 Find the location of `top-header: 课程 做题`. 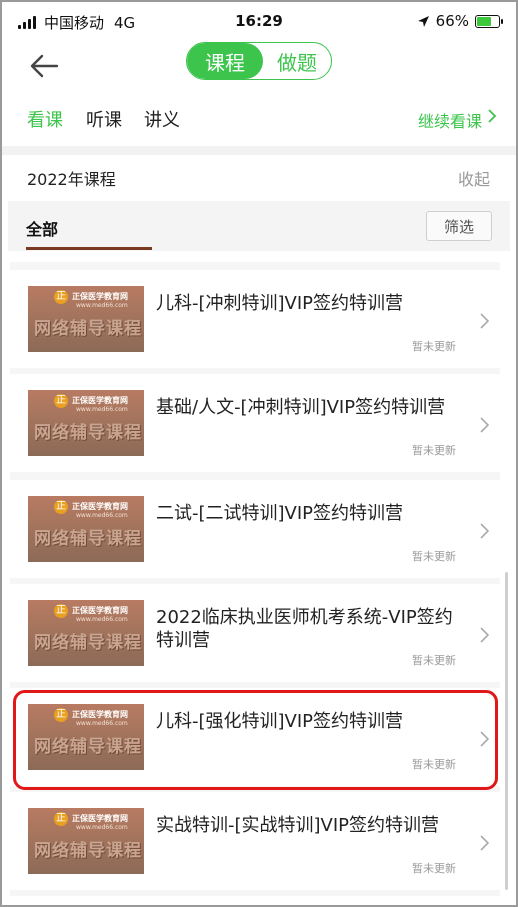

top-header: 课程 做题 is located at coordinates (259, 66).